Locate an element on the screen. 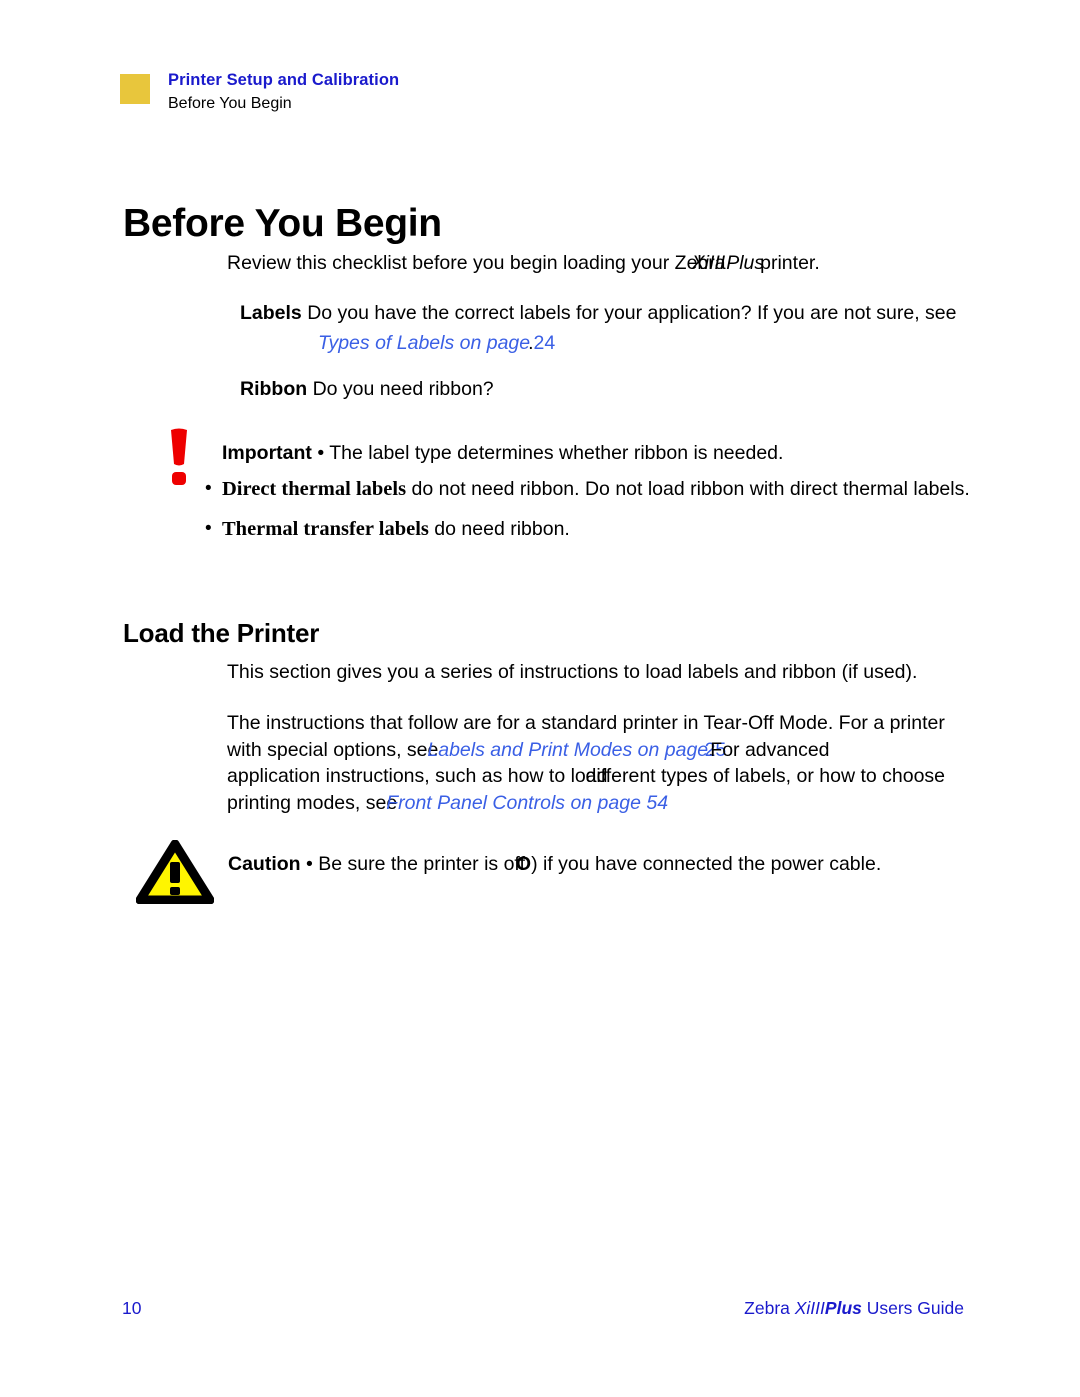 The height and width of the screenshot is (1397, 1080). section-title-load-the-printer: Load the Printer is located at coordinates (221, 632).